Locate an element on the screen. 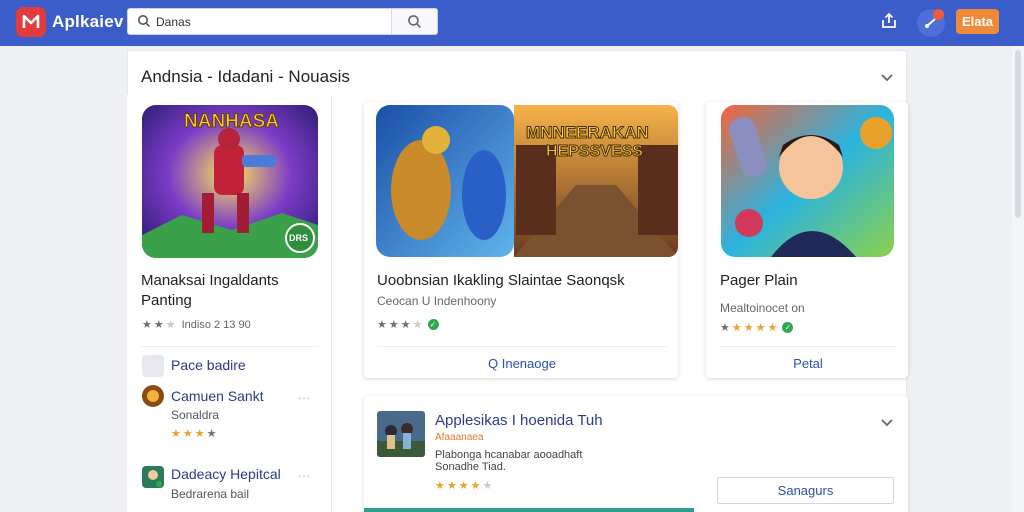  card-3-rating: ★ ★ ★ ★ ★ ✓ is located at coordinates (757, 327).